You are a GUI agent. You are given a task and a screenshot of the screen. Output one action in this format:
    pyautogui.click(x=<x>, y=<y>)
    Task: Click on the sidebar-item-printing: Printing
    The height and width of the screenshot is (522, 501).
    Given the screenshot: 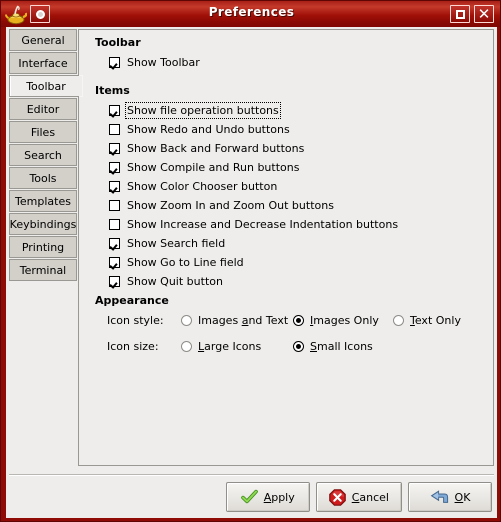 What is the action you would take?
    pyautogui.click(x=43, y=247)
    